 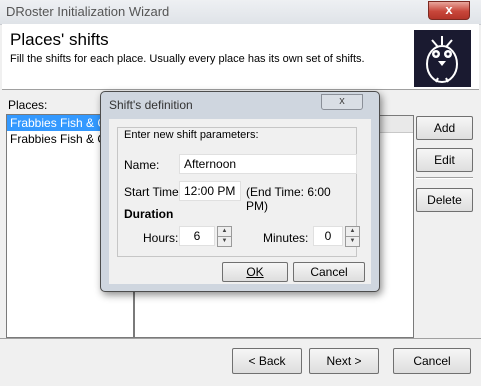 I want to click on window-titlebar: DRoster Initialization Wizard x, so click(x=240, y=12).